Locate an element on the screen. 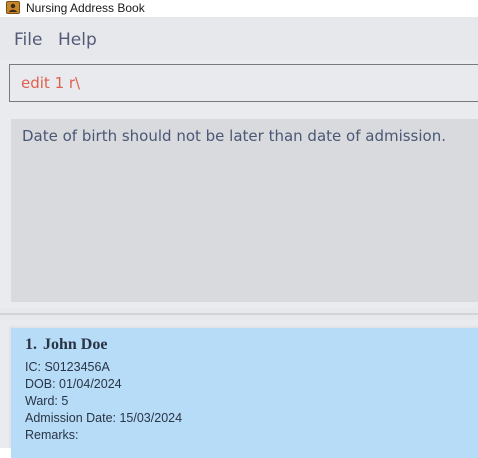 This screenshot has width=478, height=458. split-divider is located at coordinates (239, 314).